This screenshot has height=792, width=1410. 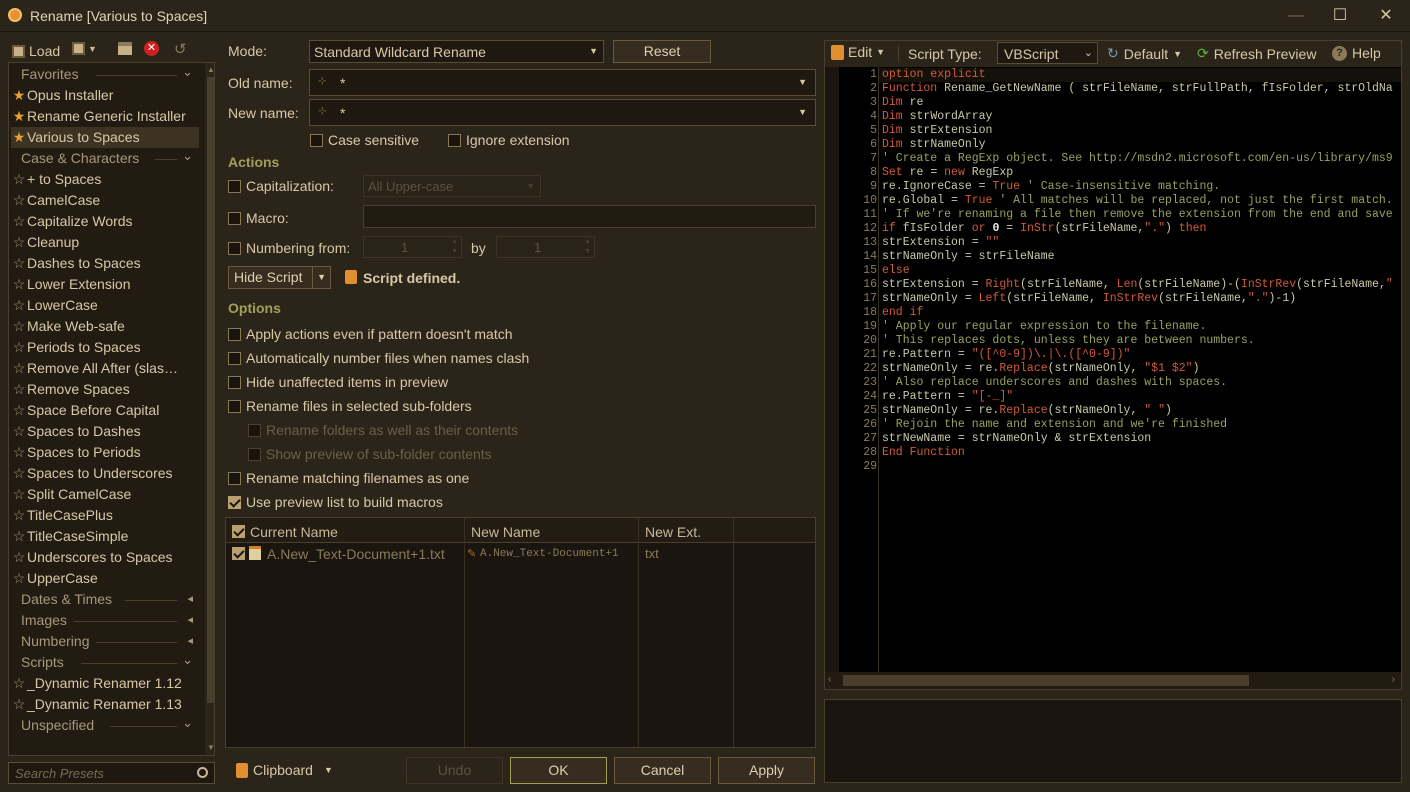 What do you see at coordinates (105, 599) in the screenshot?
I see `sidebar-category: Dates & Times ◂` at bounding box center [105, 599].